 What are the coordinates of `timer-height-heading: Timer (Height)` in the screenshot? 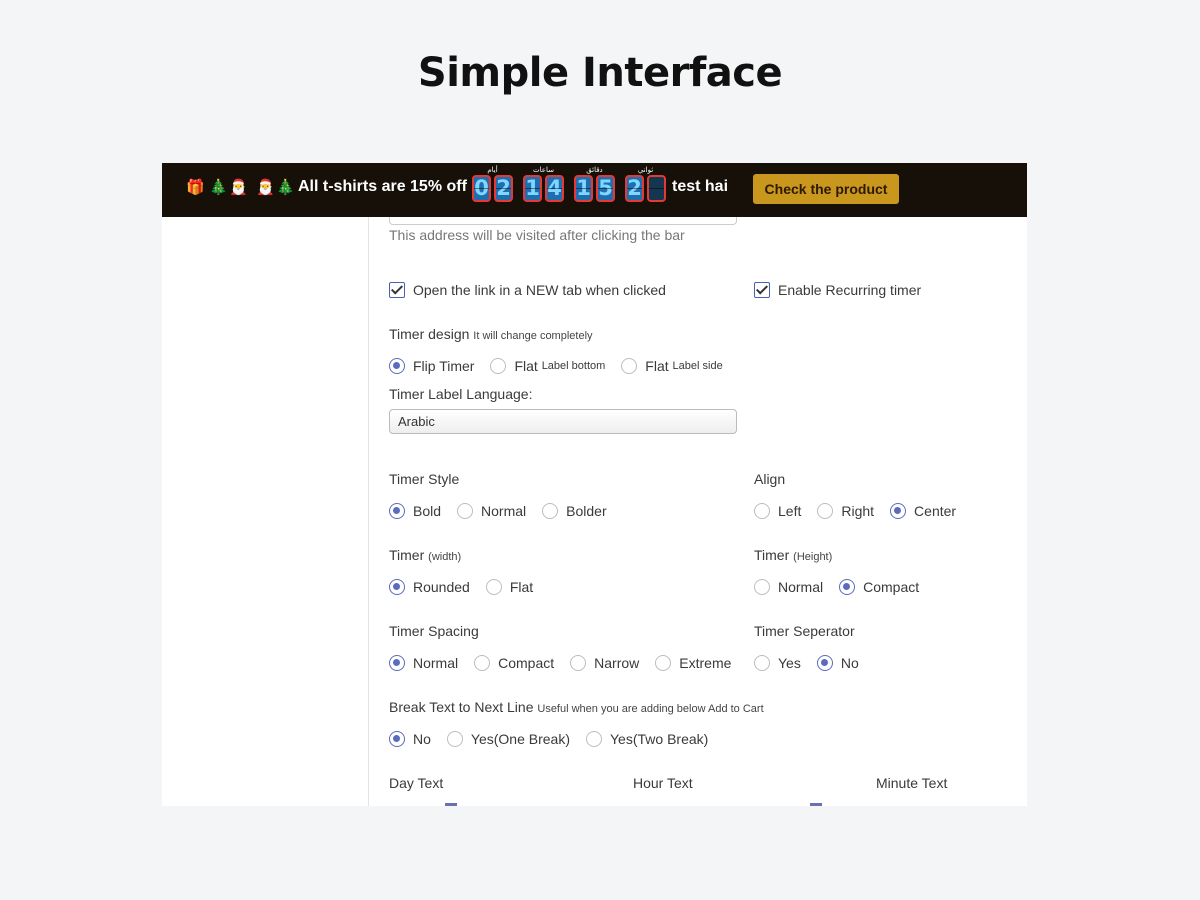 It's located at (793, 555).